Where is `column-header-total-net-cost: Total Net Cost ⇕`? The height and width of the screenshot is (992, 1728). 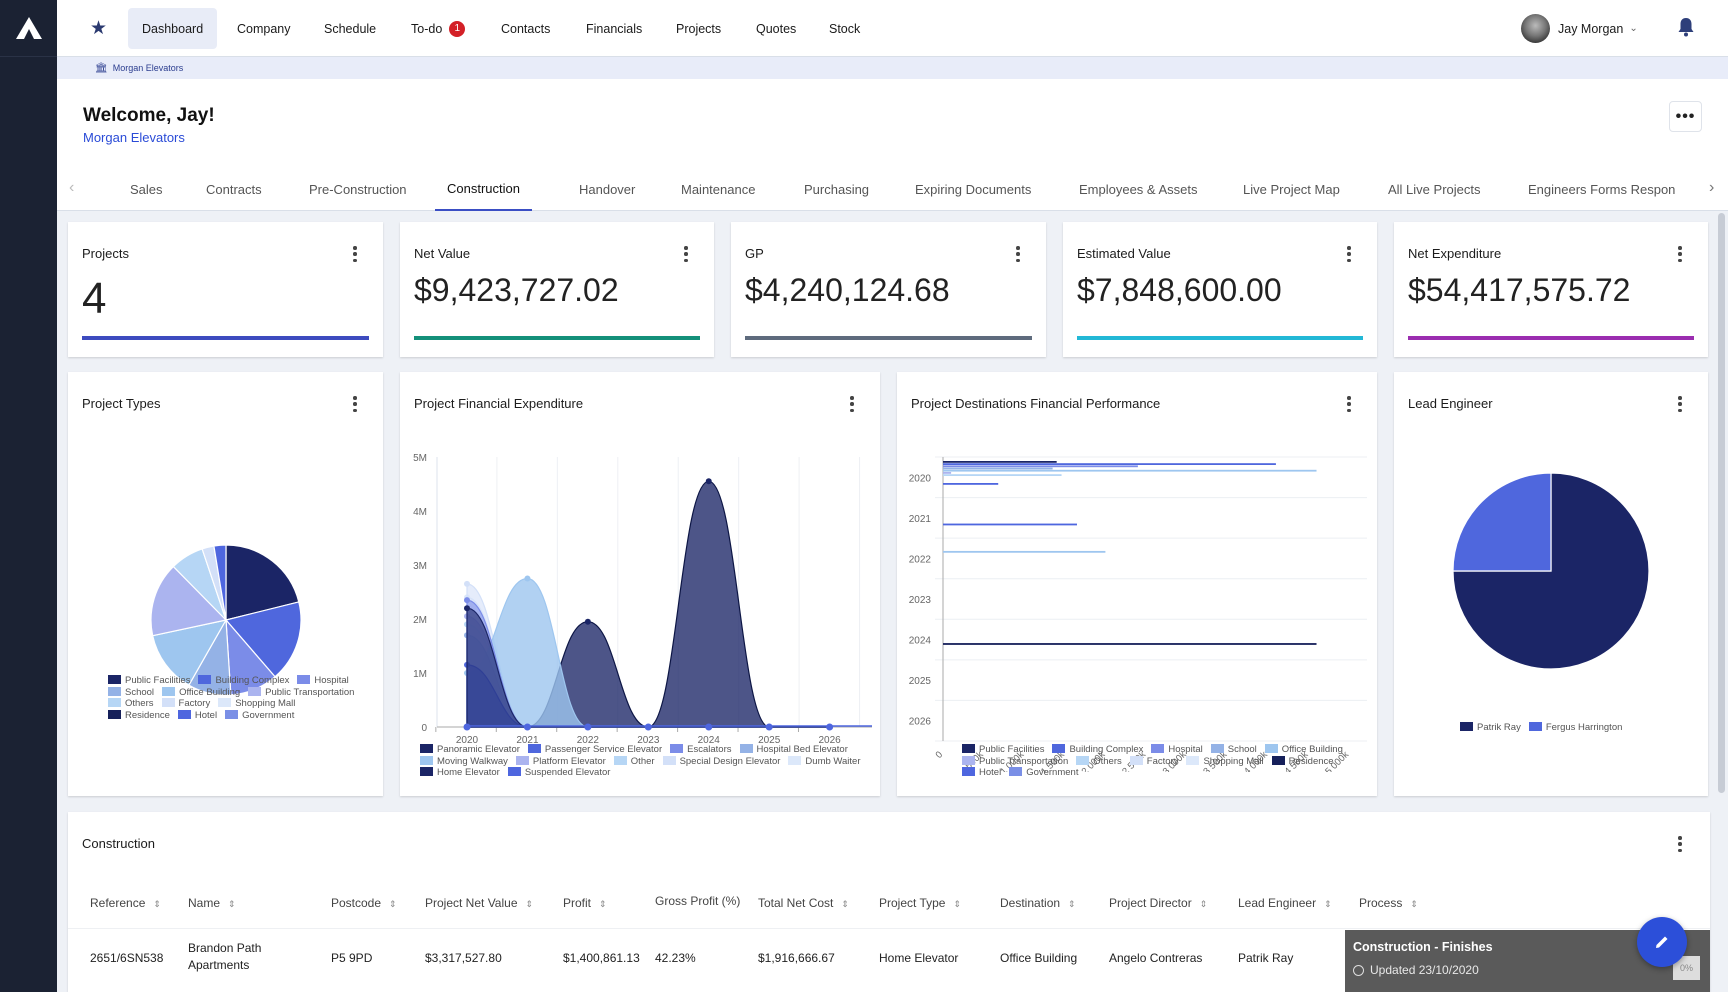
column-header-total-net-cost: Total Net Cost ⇕ is located at coordinates (803, 903).